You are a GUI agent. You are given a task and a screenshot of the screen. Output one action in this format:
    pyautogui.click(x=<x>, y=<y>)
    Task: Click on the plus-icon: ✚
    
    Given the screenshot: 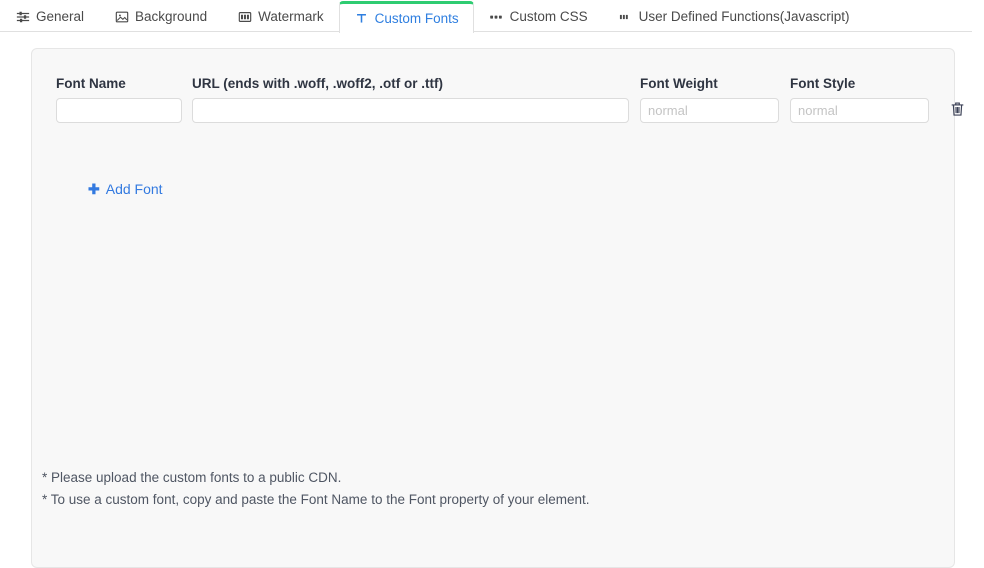 What is the action you would take?
    pyautogui.click(x=94, y=189)
    